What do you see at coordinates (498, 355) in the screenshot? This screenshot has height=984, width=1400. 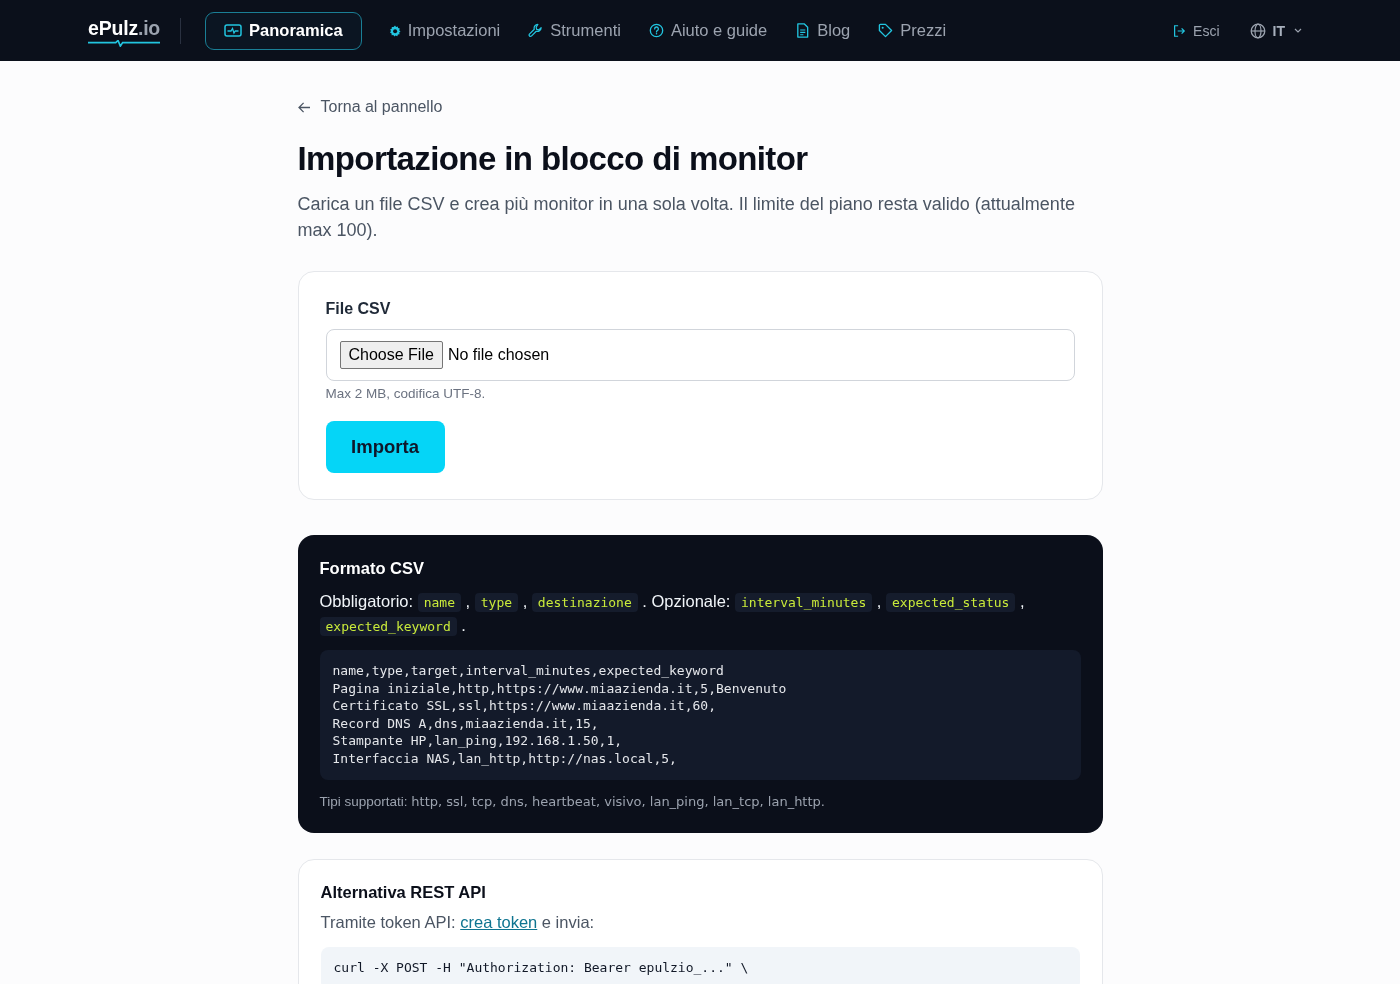 I see `file-status-text: No file chosen` at bounding box center [498, 355].